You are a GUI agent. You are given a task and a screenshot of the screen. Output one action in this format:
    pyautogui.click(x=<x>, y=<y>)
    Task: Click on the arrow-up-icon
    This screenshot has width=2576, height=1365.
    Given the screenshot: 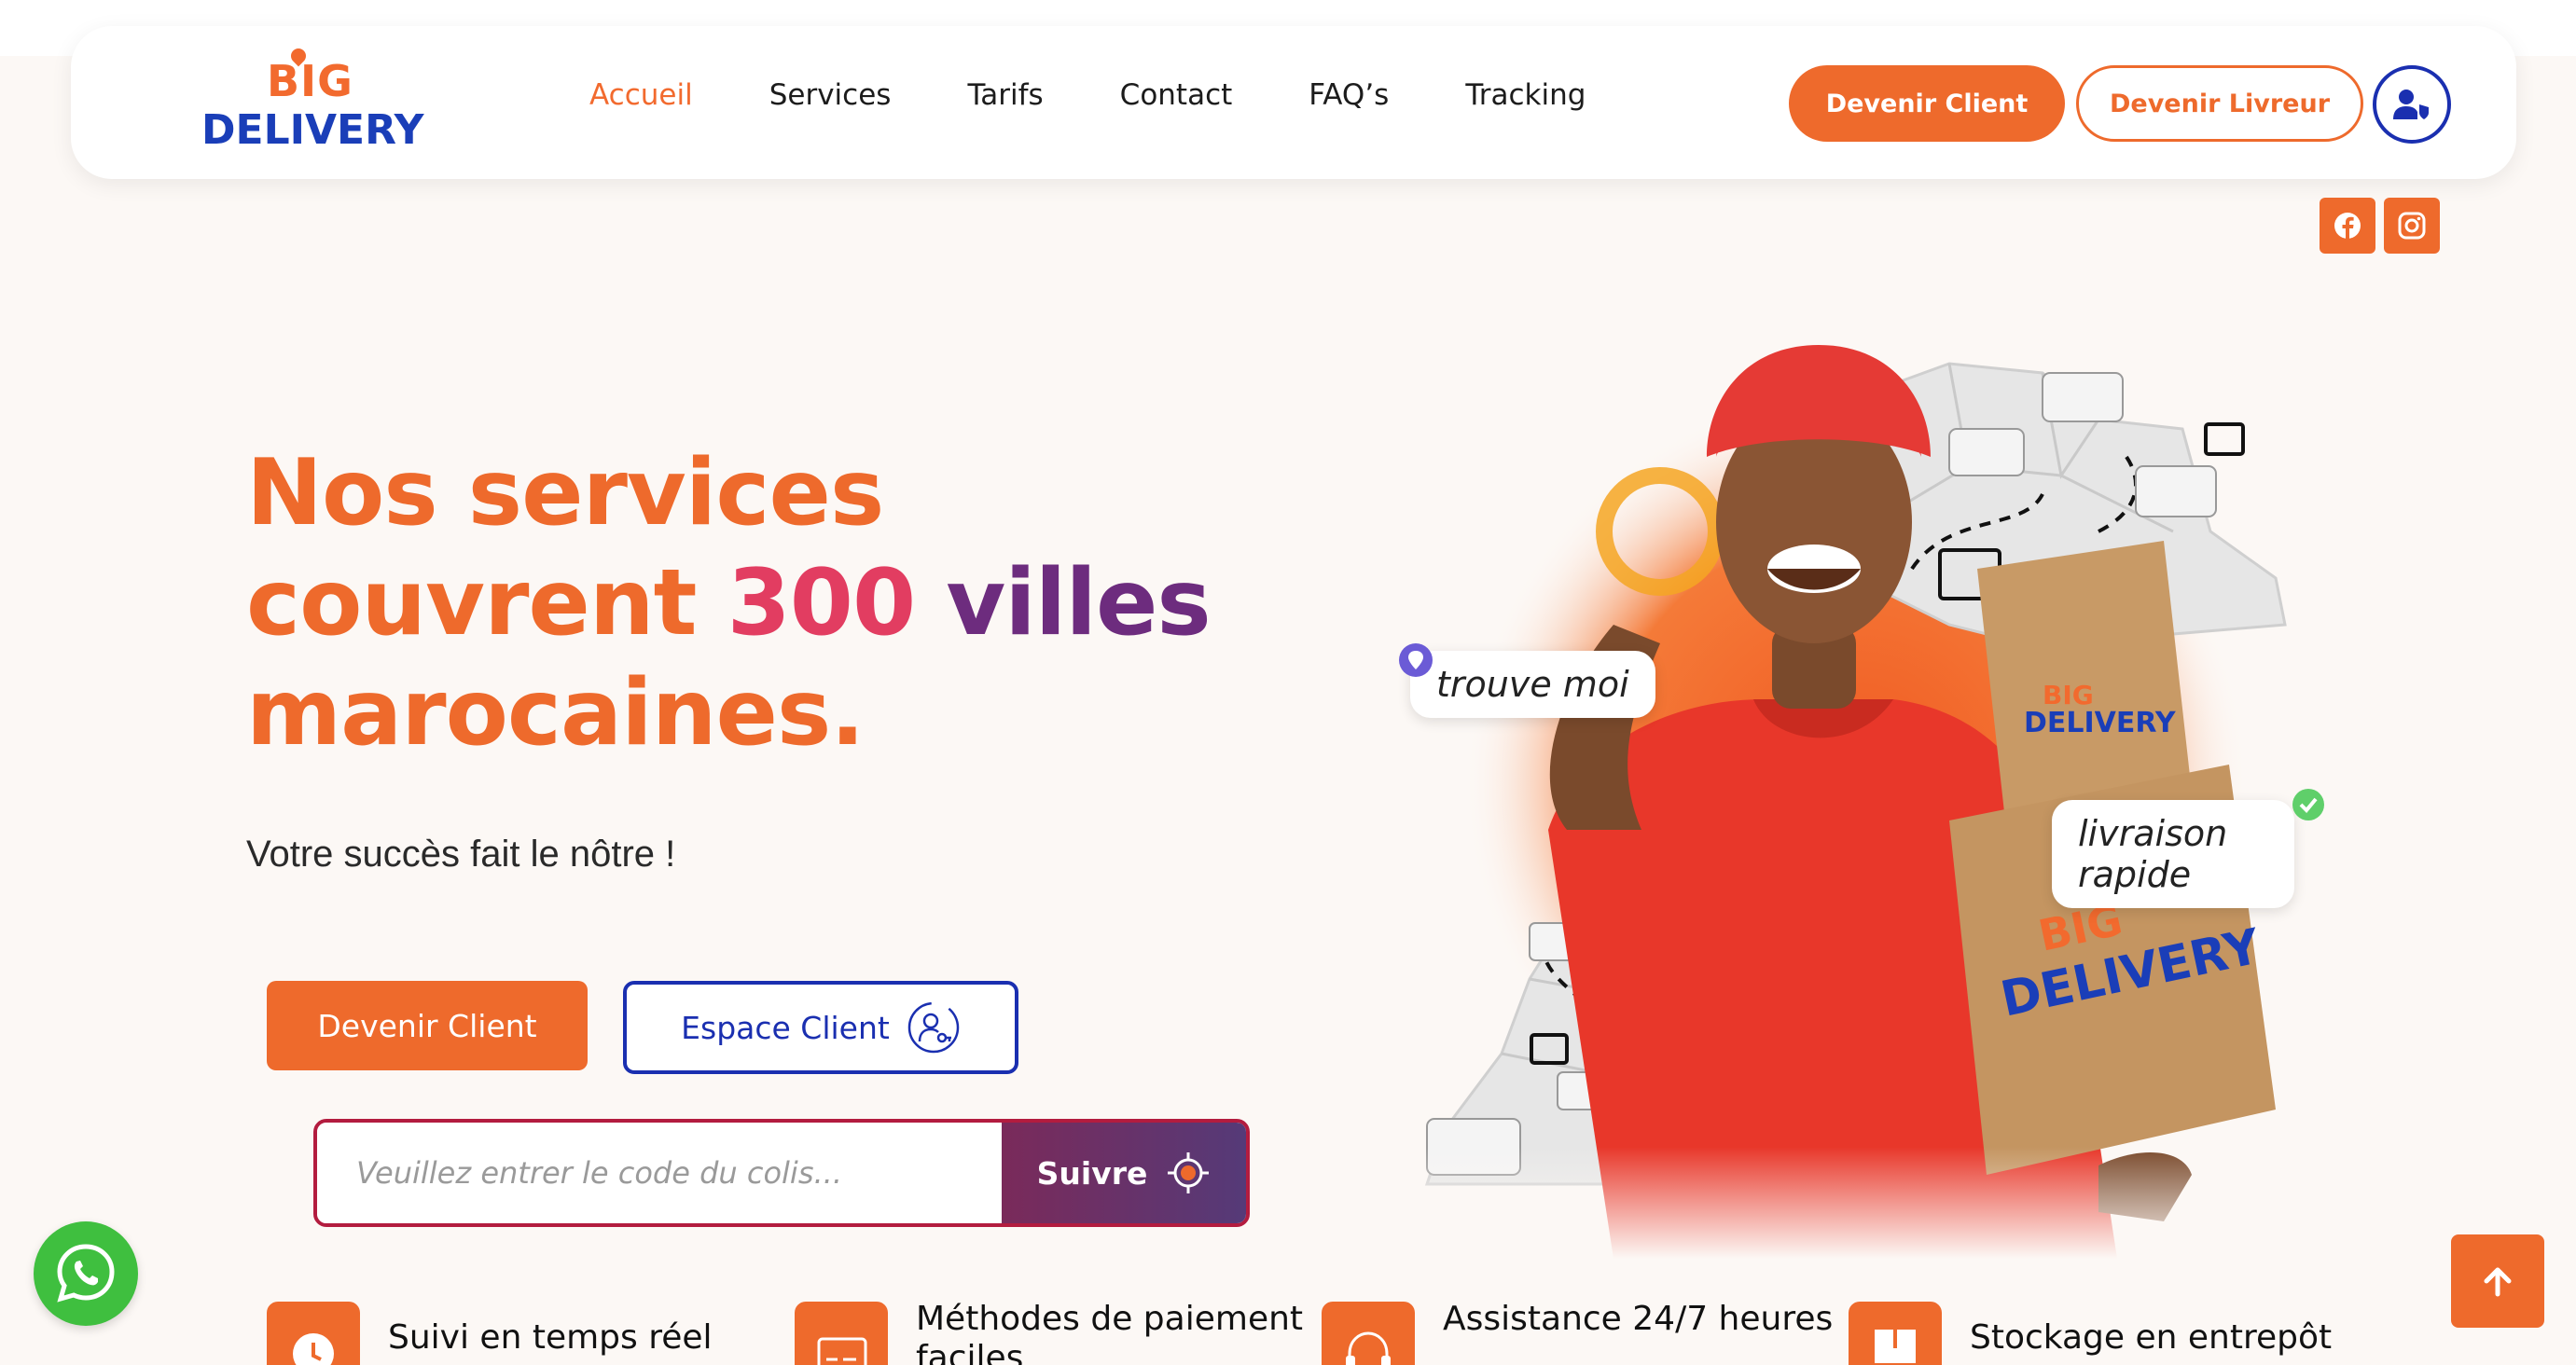 What is the action you would take?
    pyautogui.click(x=2498, y=1282)
    